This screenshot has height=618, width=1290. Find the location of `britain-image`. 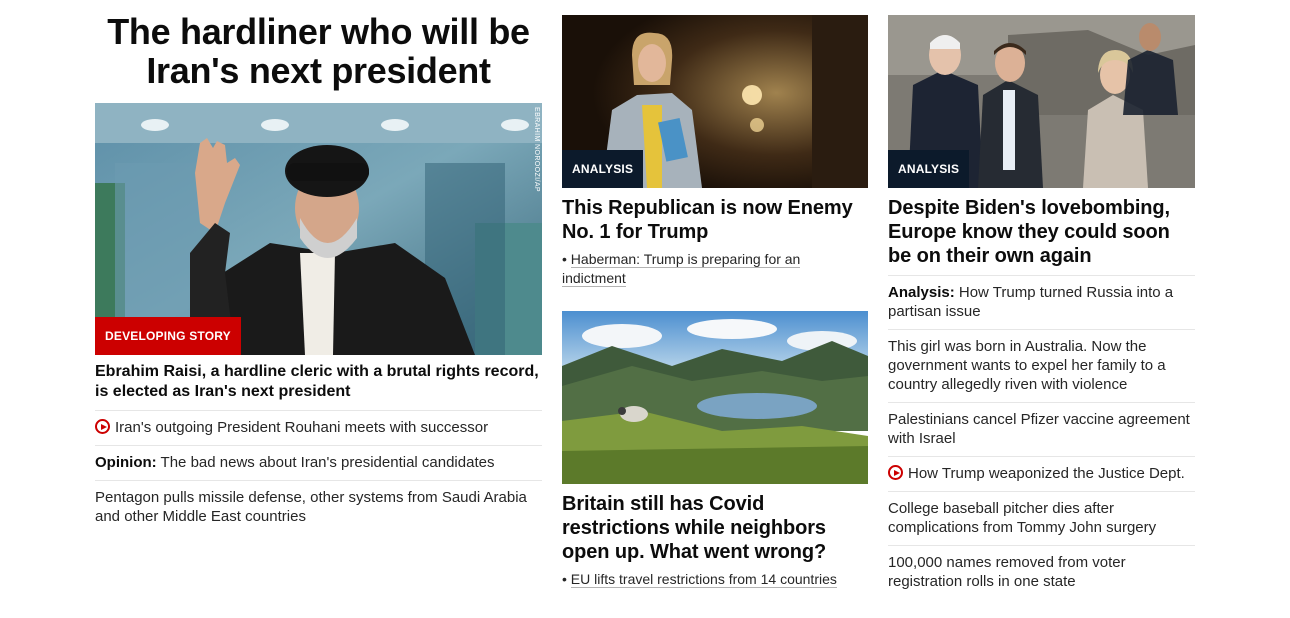

britain-image is located at coordinates (715, 397).